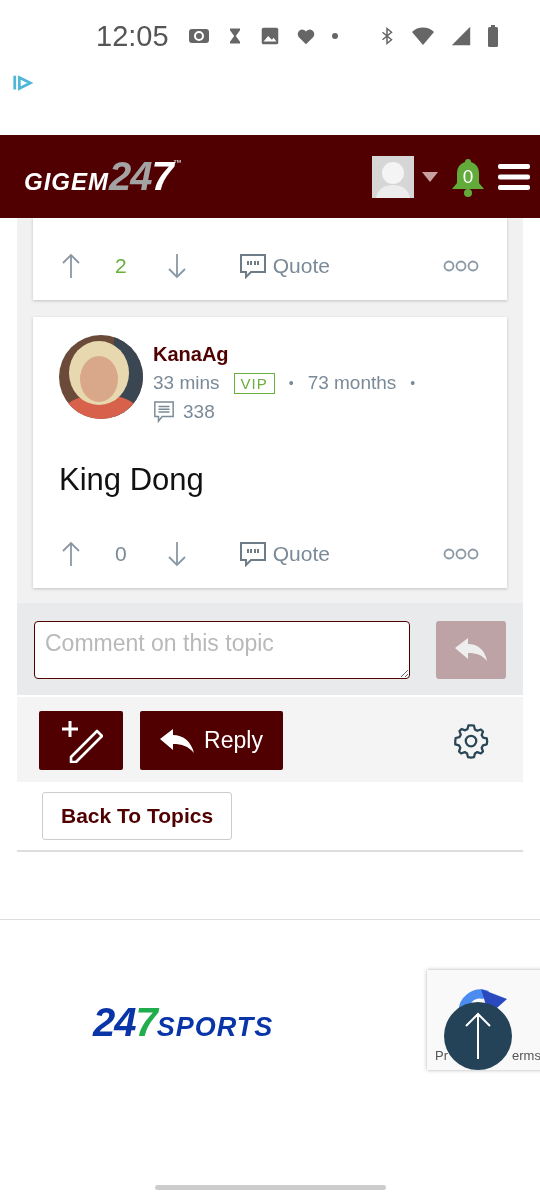 This screenshot has height=1200, width=540. Describe the element at coordinates (441, 1055) in the screenshot. I see `privacy-link: Pr` at that location.